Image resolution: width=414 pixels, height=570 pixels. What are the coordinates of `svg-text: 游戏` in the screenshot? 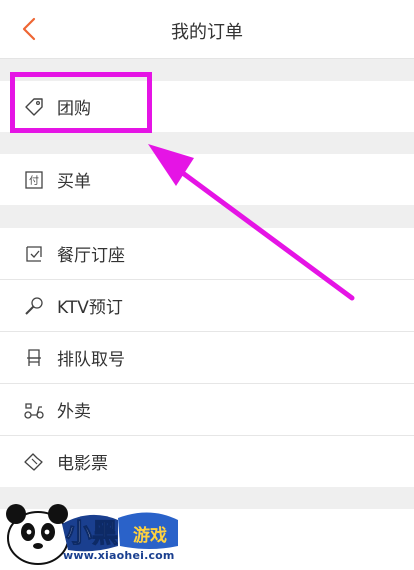 It's located at (150, 535).